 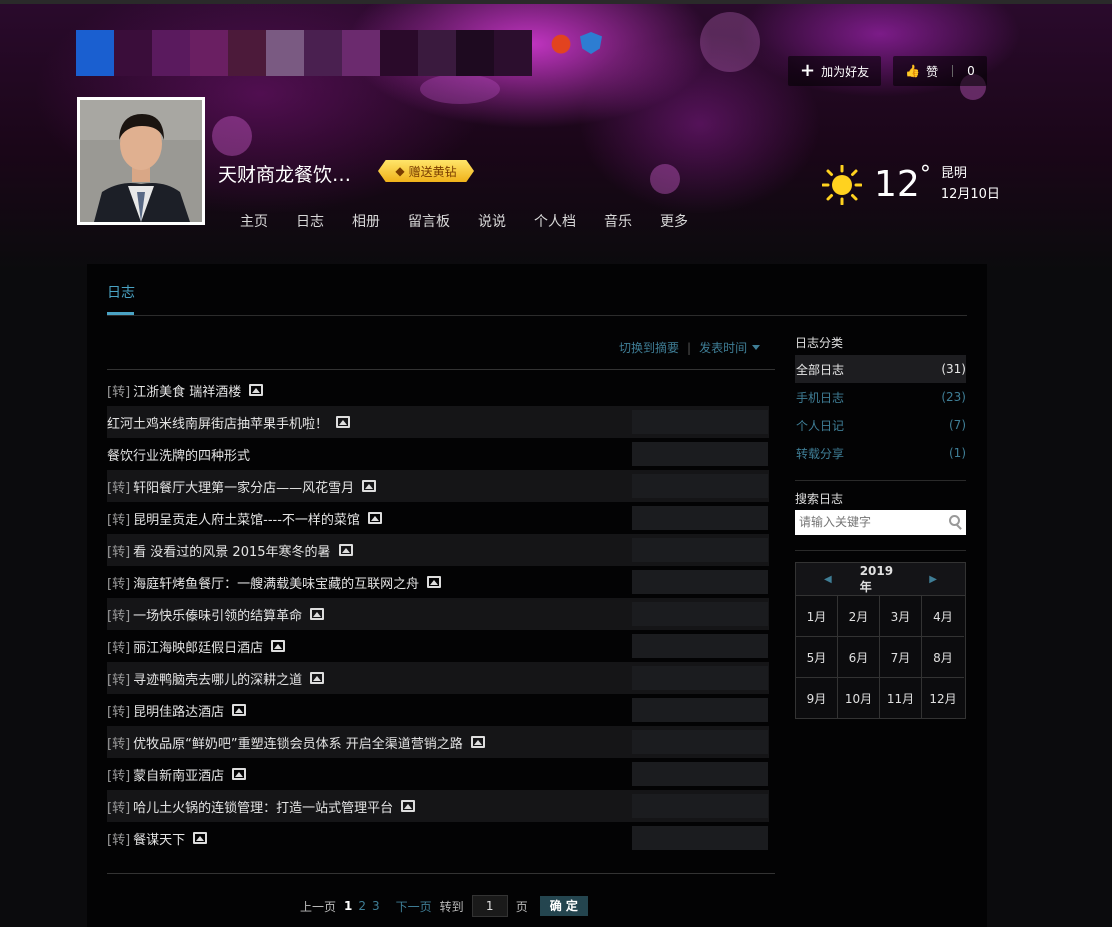 What do you see at coordinates (817, 698) in the screenshot?
I see `month-cell: 9月` at bounding box center [817, 698].